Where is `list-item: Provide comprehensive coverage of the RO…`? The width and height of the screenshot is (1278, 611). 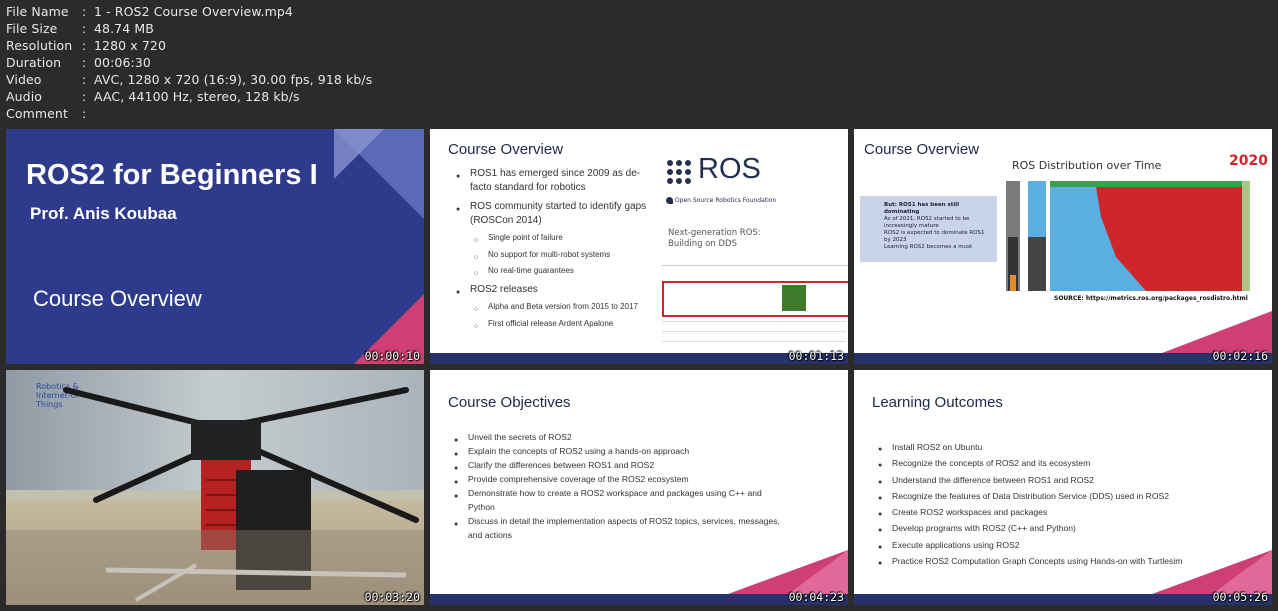
list-item: Provide comprehensive coverage of the RO… is located at coordinates (619, 481).